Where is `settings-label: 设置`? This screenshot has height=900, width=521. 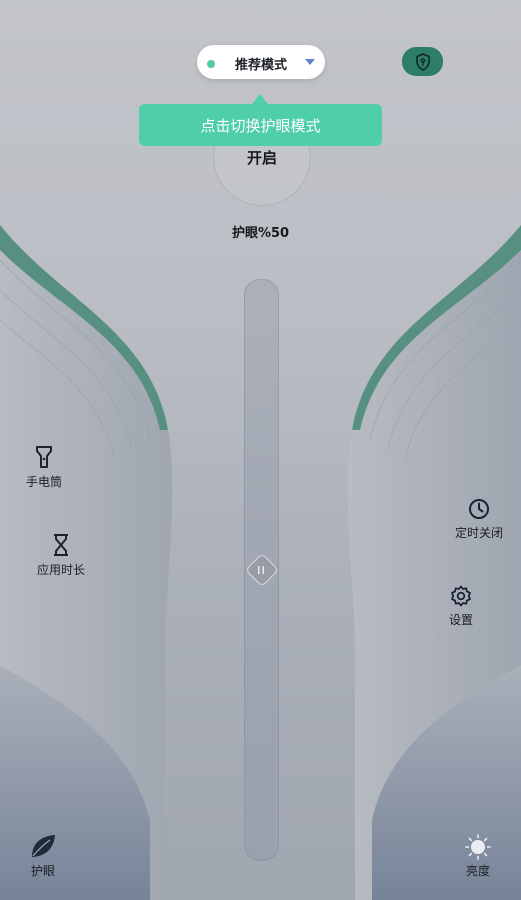
settings-label: 设置 is located at coordinates (460, 620).